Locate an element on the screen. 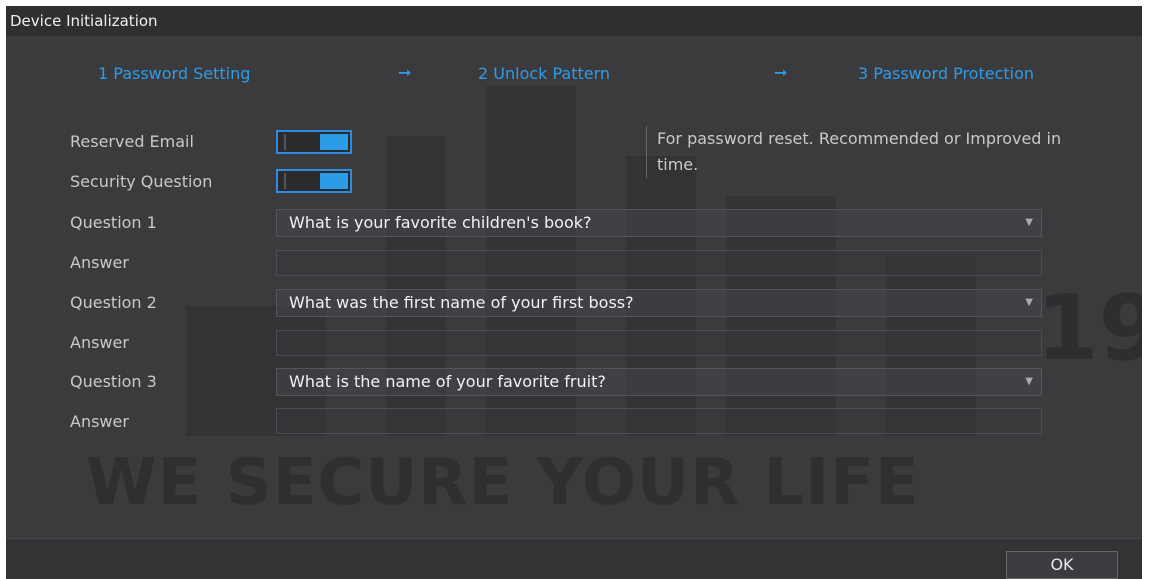 Image resolution: width=1154 pixels, height=579 pixels. ok-button: OK is located at coordinates (1062, 565).